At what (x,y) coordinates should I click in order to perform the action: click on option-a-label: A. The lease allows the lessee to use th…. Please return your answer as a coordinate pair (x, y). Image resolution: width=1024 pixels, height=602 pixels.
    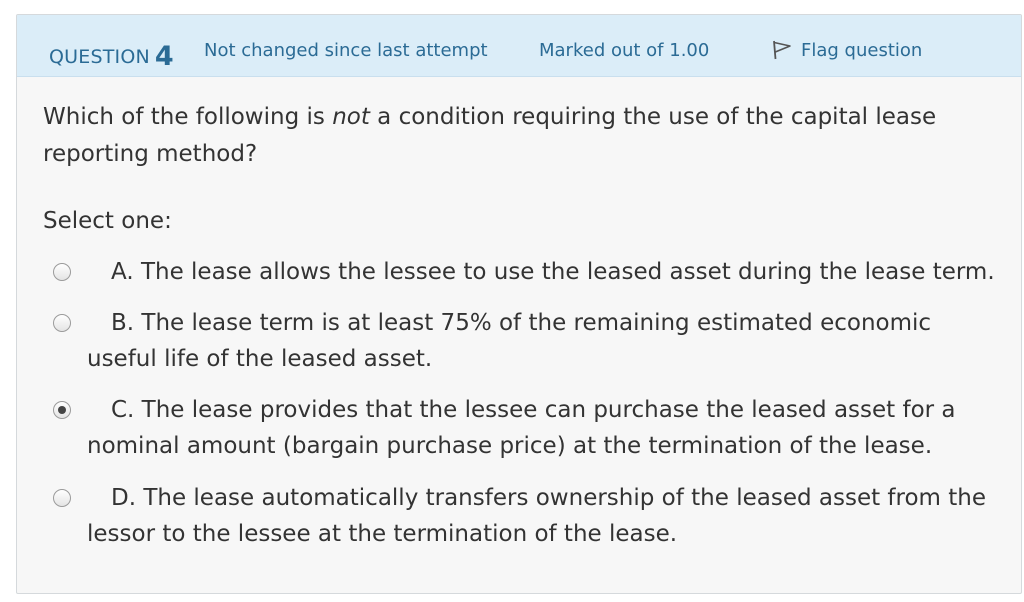
    Looking at the image, I should click on (553, 272).